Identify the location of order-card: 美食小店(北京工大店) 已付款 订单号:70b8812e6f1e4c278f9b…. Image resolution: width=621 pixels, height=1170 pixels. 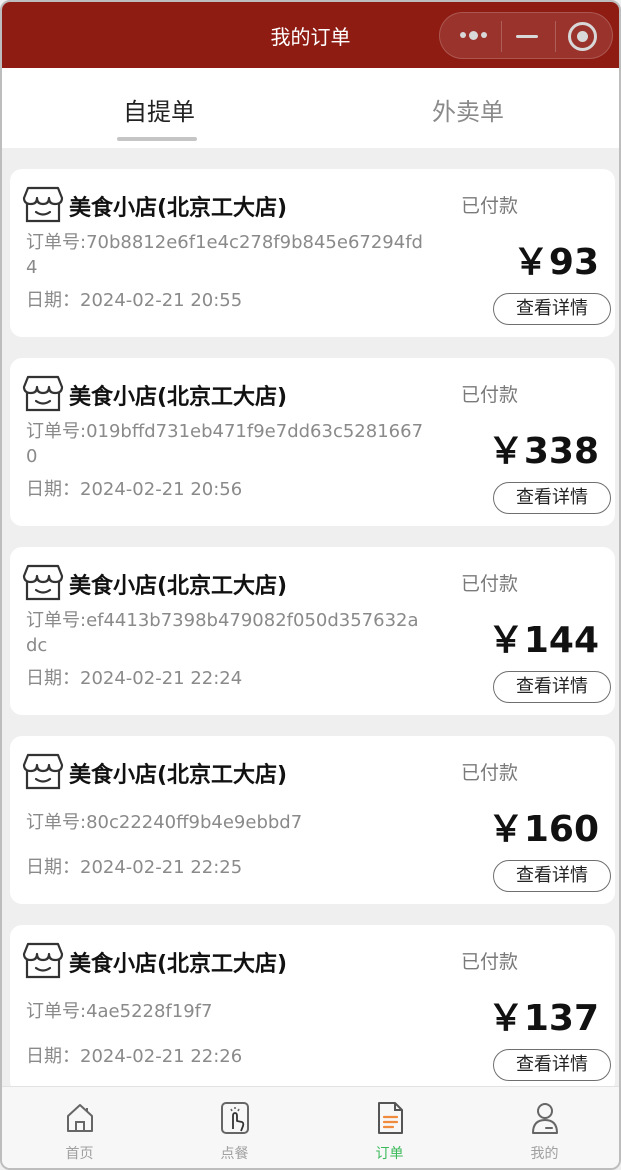
(312, 253).